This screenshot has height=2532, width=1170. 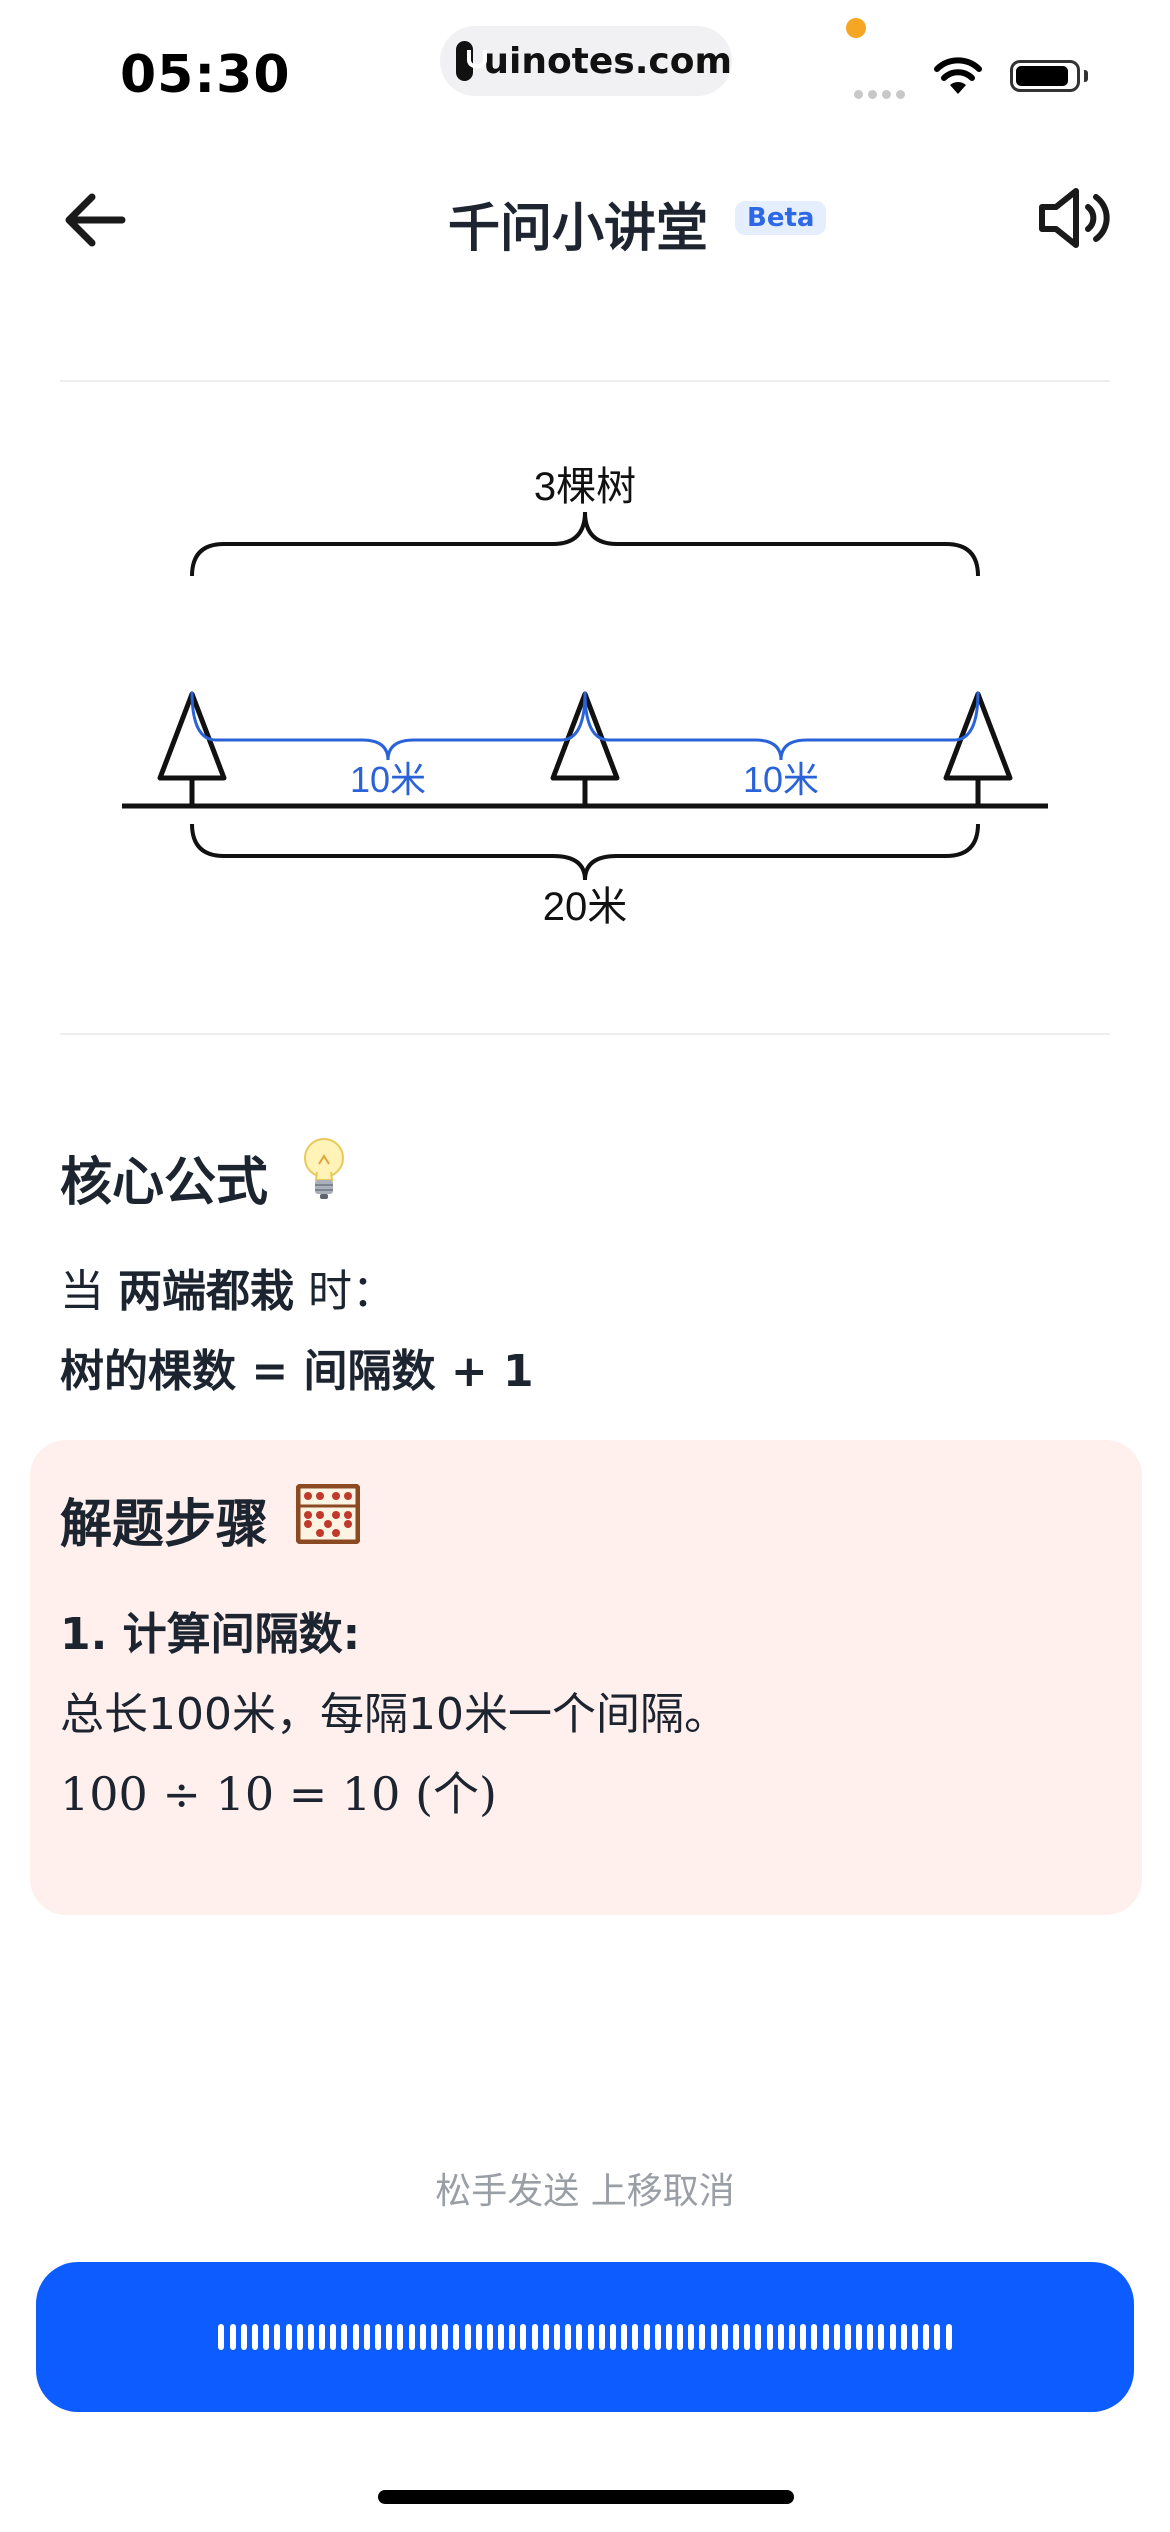 I want to click on arrow-left-icon, so click(x=95, y=220).